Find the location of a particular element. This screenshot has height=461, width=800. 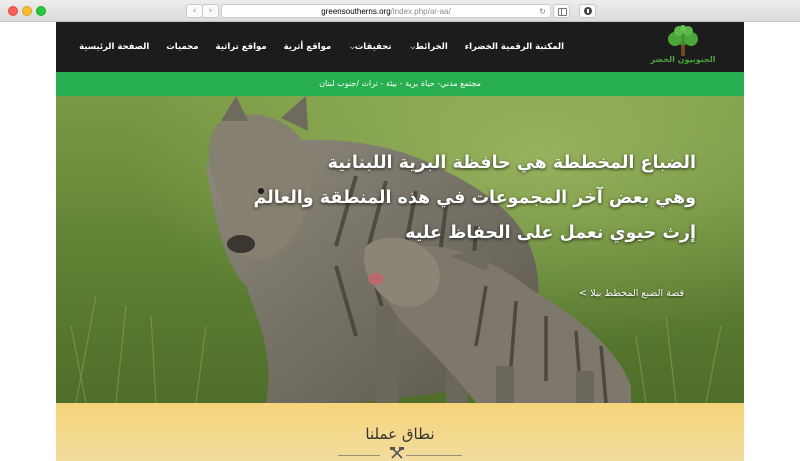

menu-item-label: مواقع أثرية is located at coordinates (307, 47).